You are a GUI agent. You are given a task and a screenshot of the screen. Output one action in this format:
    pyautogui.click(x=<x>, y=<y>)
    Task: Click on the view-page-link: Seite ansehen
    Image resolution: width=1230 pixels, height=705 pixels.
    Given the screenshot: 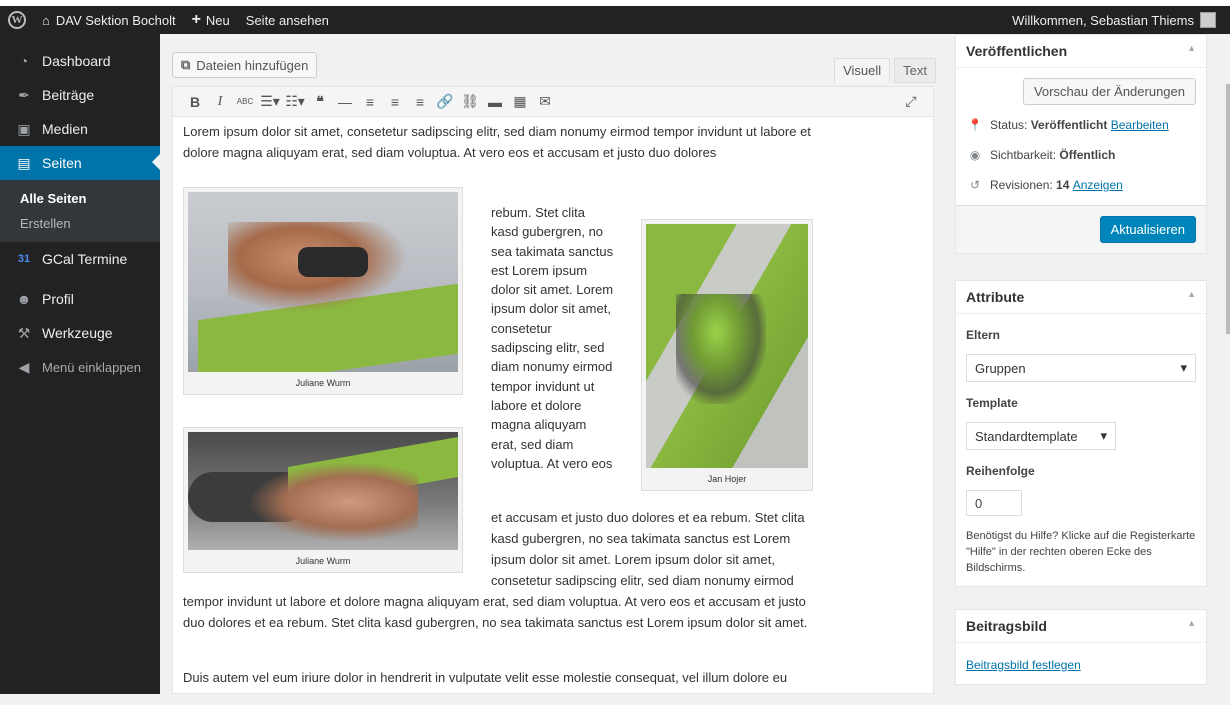 What is the action you would take?
    pyautogui.click(x=287, y=20)
    